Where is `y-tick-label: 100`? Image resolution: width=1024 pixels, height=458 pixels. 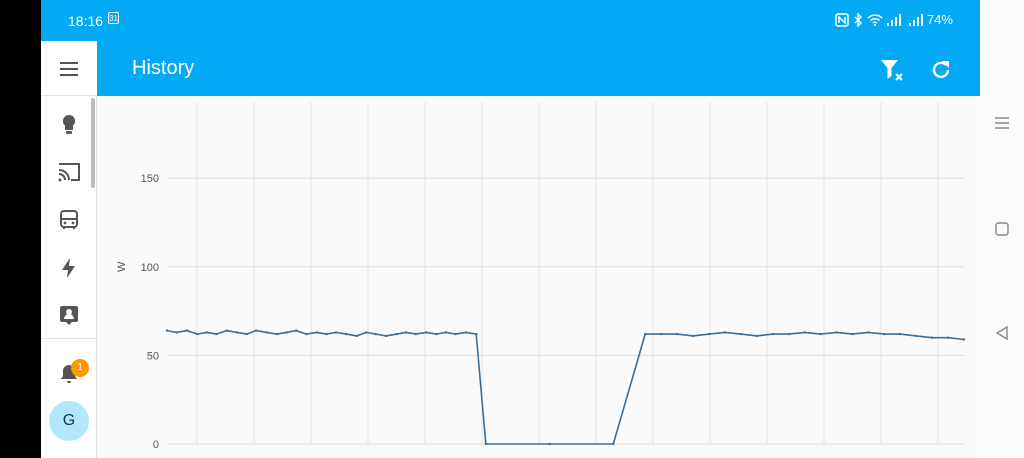 y-tick-label: 100 is located at coordinates (150, 268).